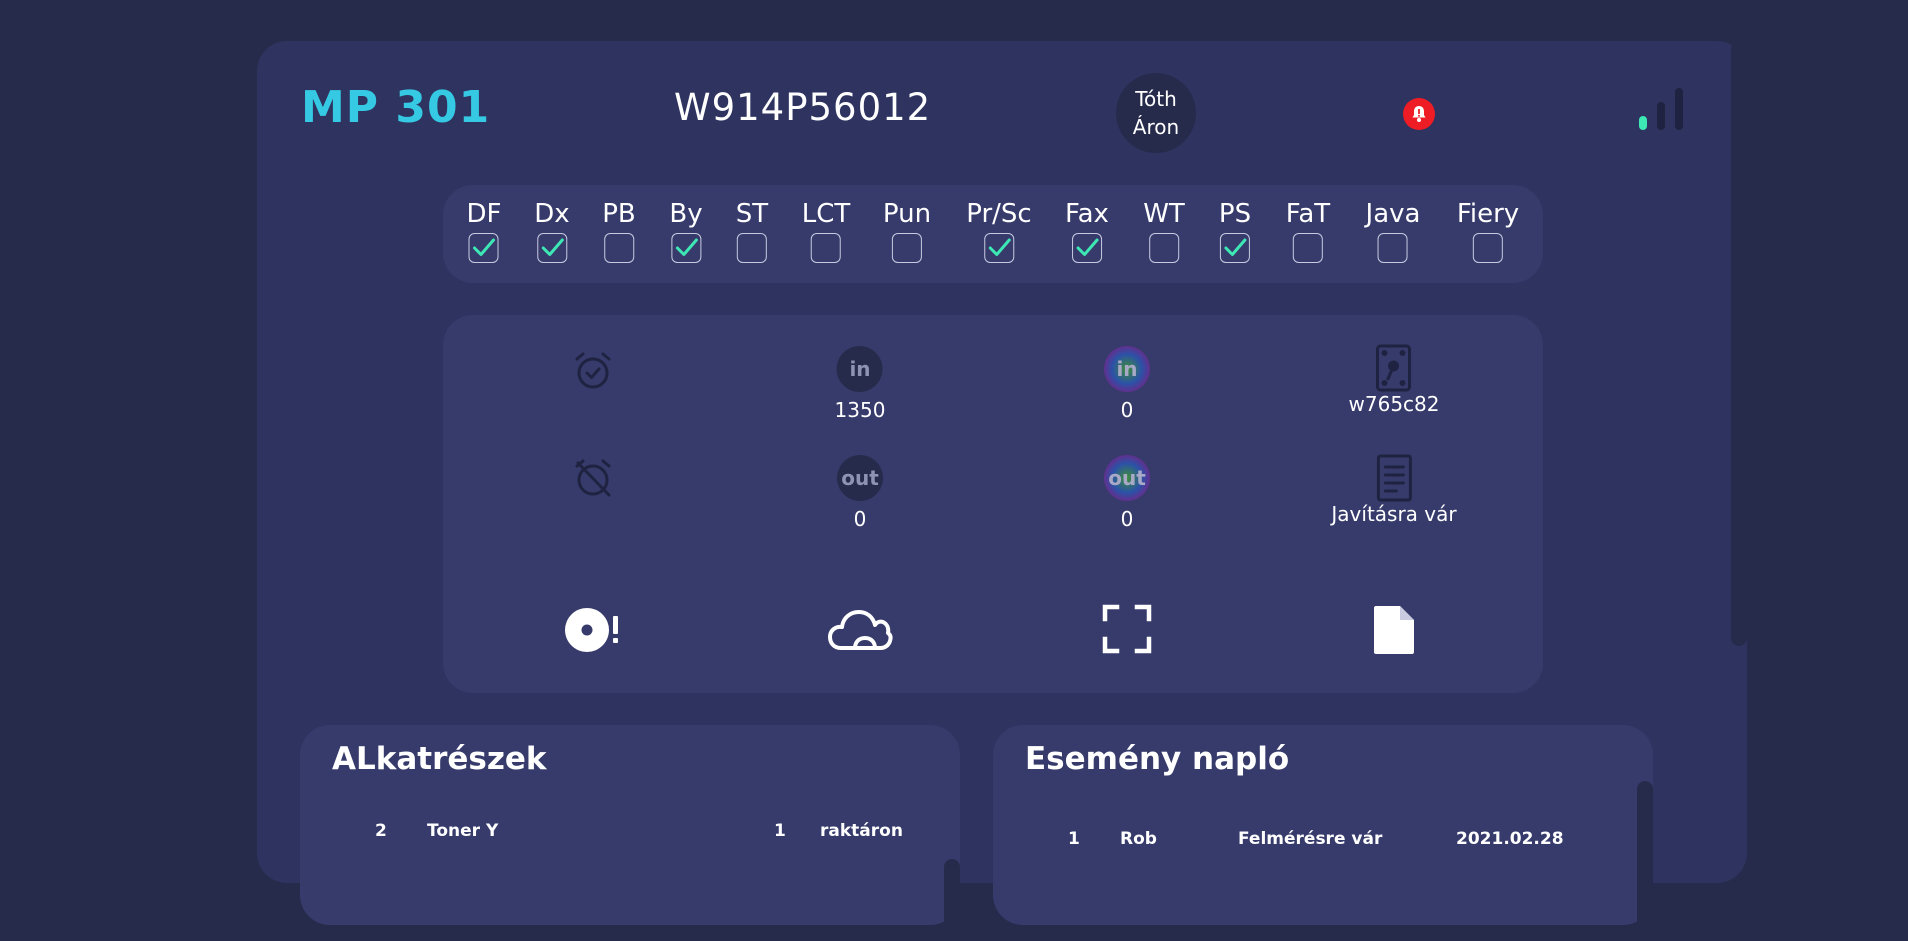  I want to click on option-dx: Dx, so click(552, 231).